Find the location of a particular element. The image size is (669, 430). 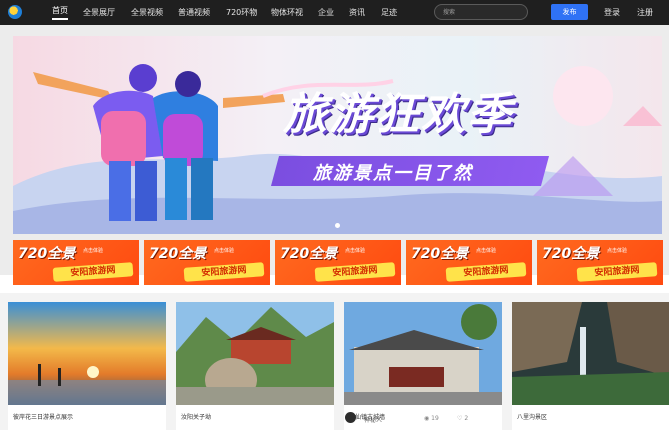

nav-panorama-hall: 全景展厅 is located at coordinates (99, 12).